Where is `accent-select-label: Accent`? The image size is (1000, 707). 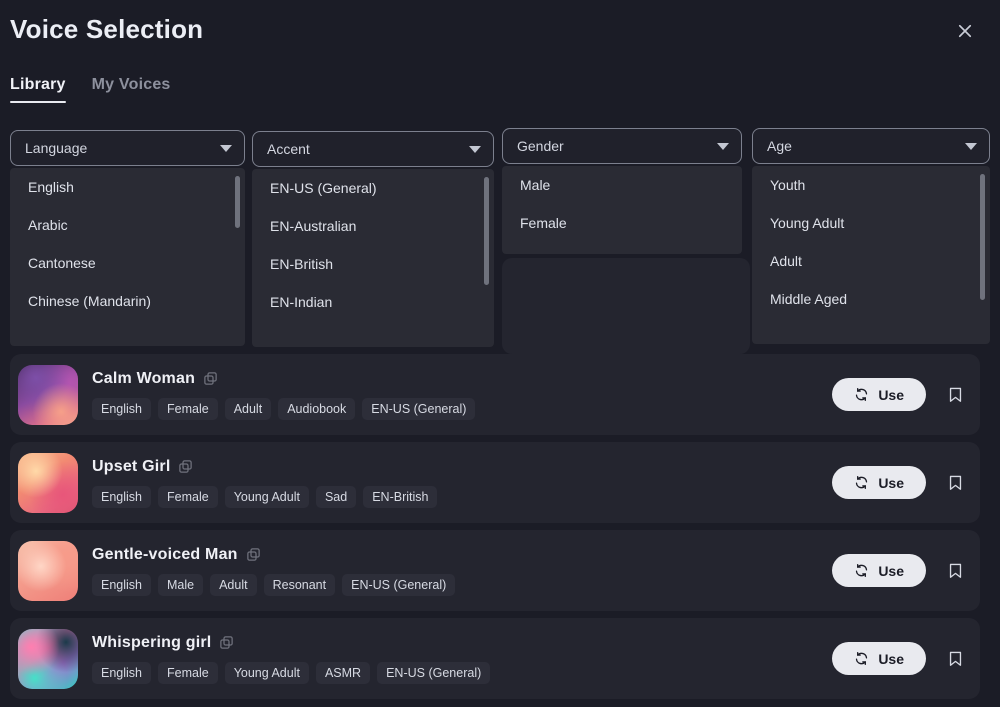 accent-select-label: Accent is located at coordinates (288, 149).